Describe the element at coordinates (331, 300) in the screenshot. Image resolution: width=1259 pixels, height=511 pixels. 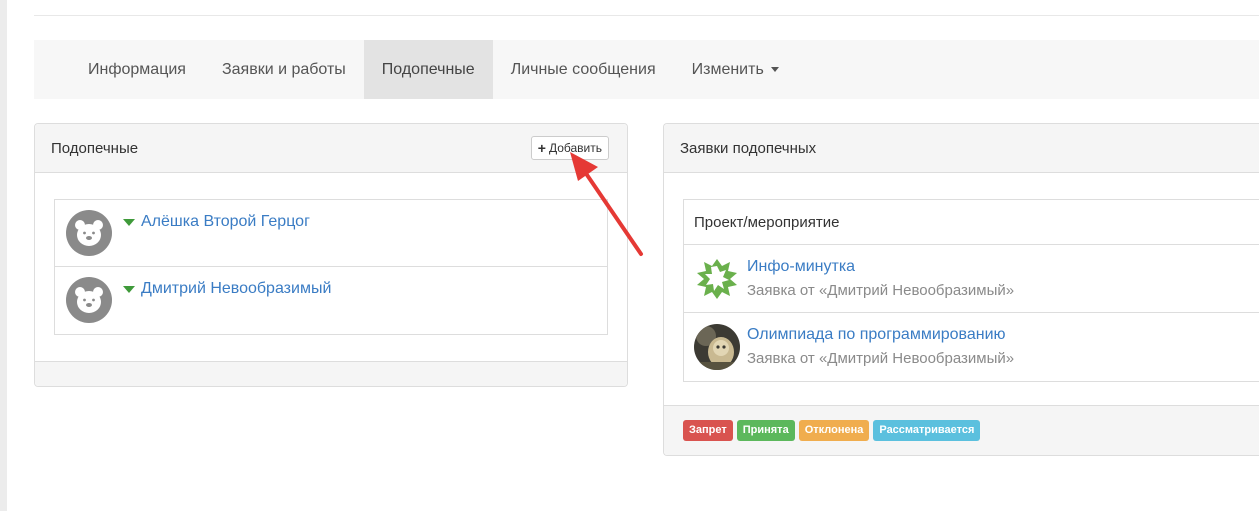
I see `list-item: Дмитрий Невообразимый` at that location.